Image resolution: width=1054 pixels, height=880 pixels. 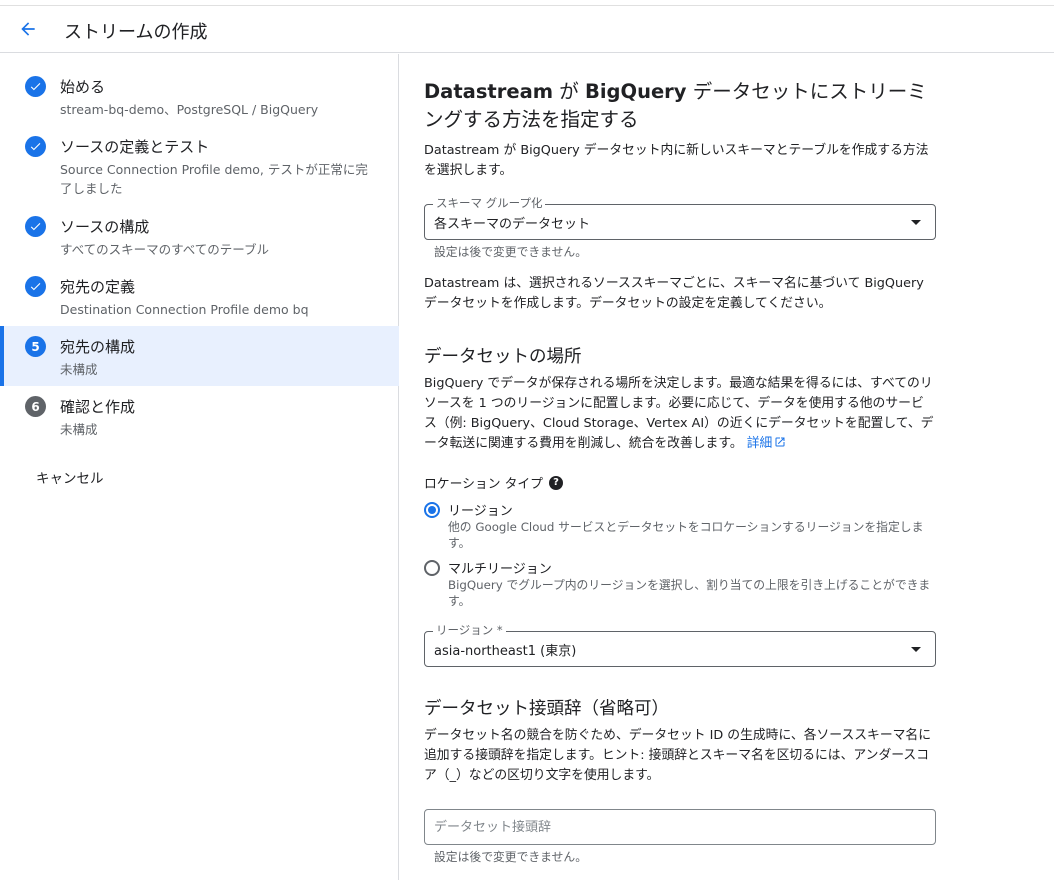 What do you see at coordinates (83, 87) in the screenshot?
I see `step-title: 始める` at bounding box center [83, 87].